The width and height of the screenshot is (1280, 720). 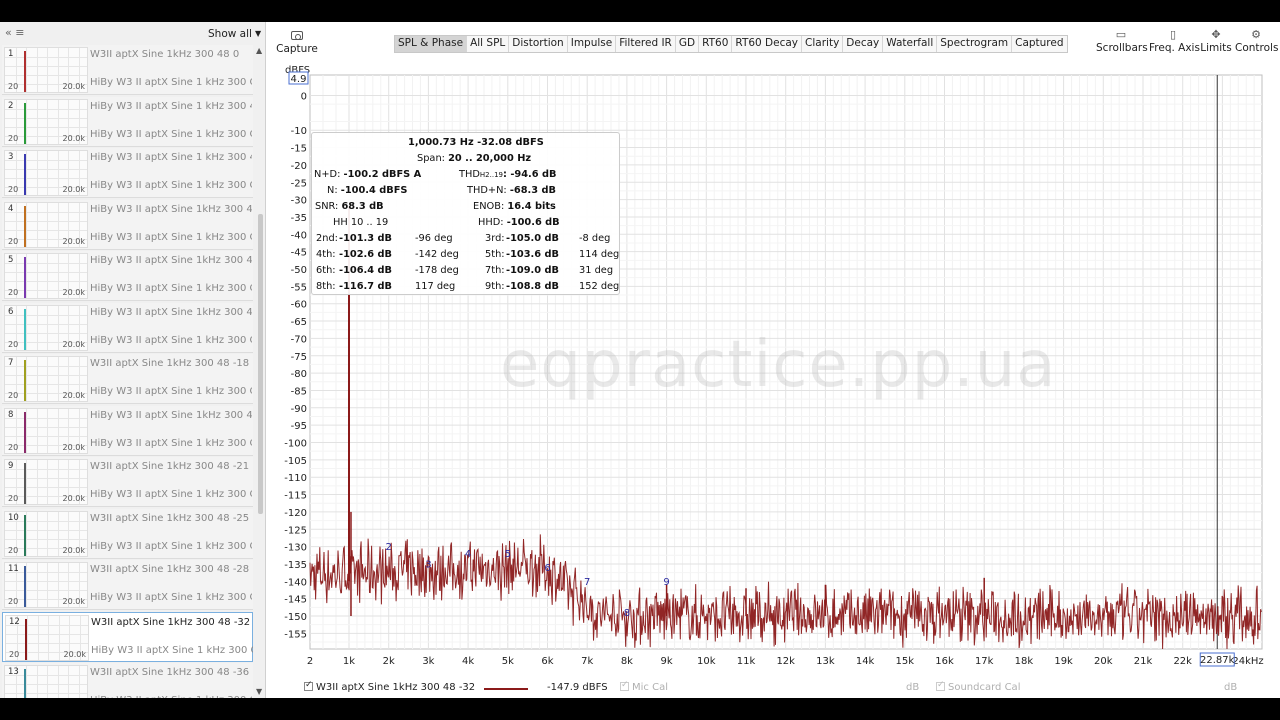 What do you see at coordinates (361, 222) in the screenshot?
I see `info-hh: HH 10 .. 19` at bounding box center [361, 222].